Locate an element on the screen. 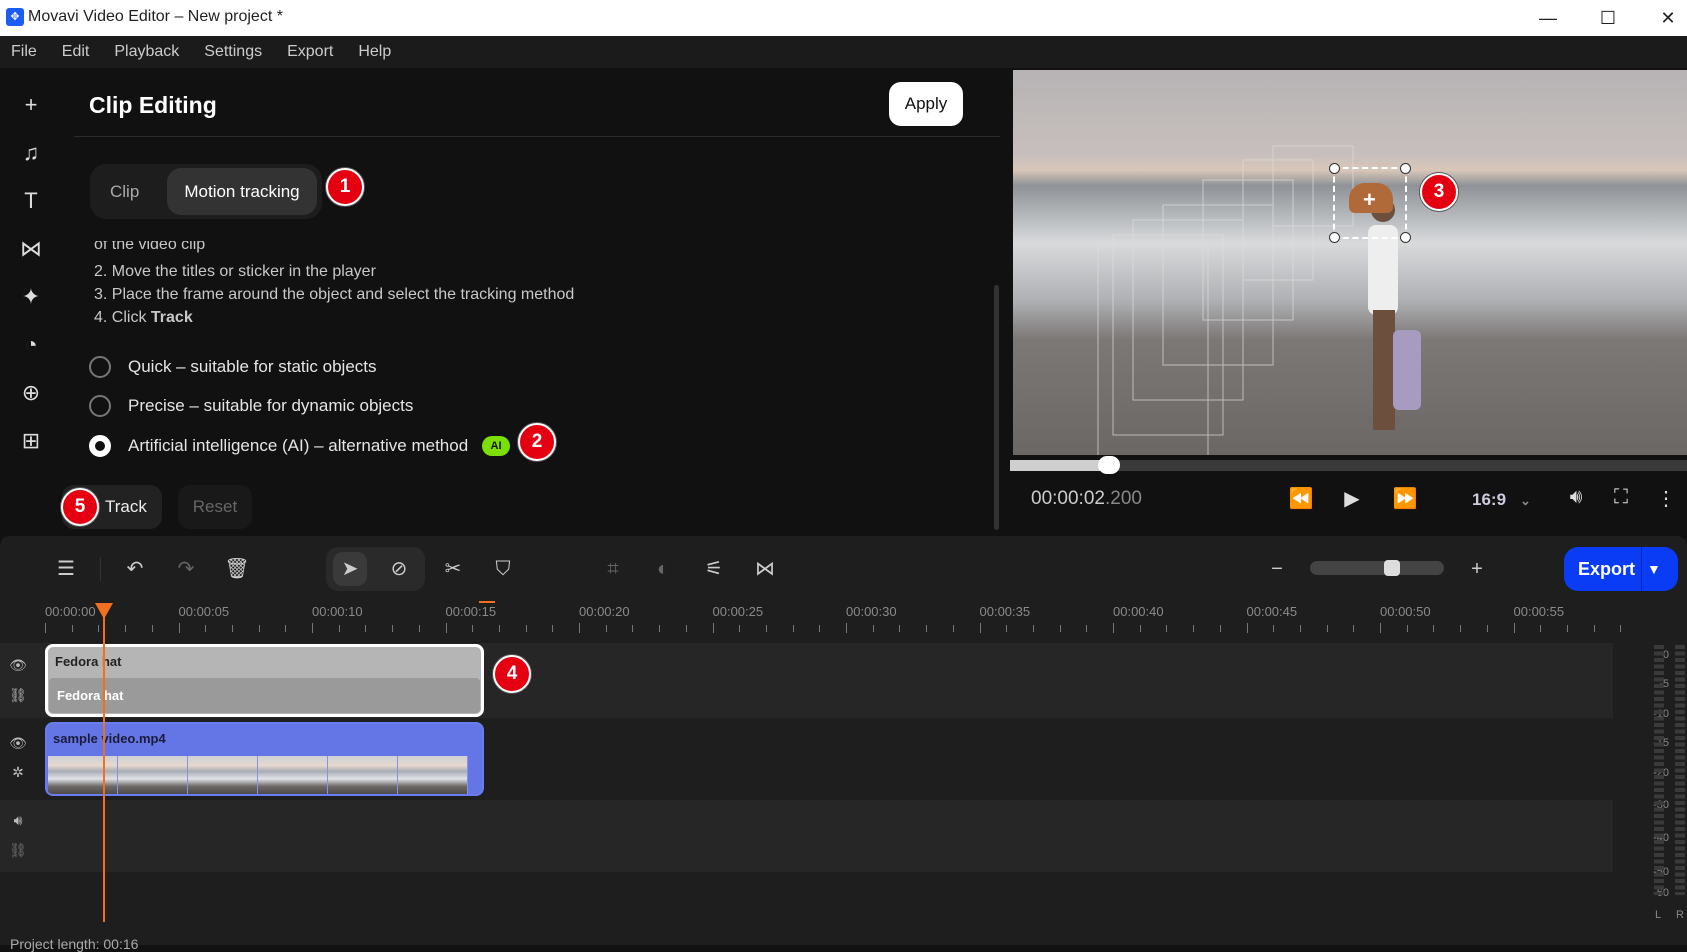 This screenshot has height=952, width=1687. menu-export: Export is located at coordinates (311, 52).